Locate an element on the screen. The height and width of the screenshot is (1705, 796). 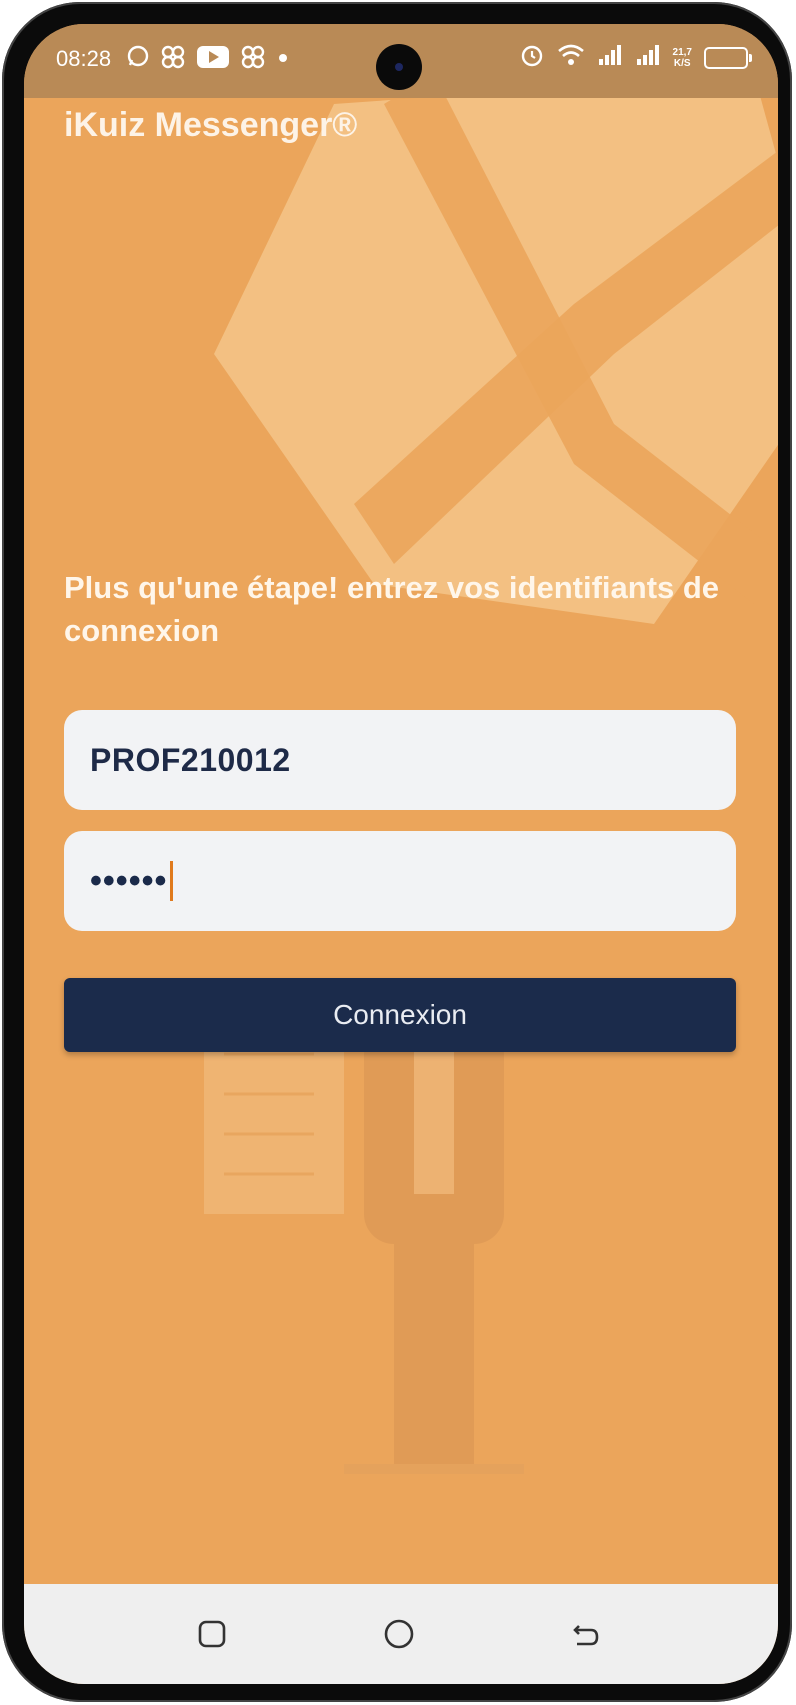
front-camera is located at coordinates (399, 67).